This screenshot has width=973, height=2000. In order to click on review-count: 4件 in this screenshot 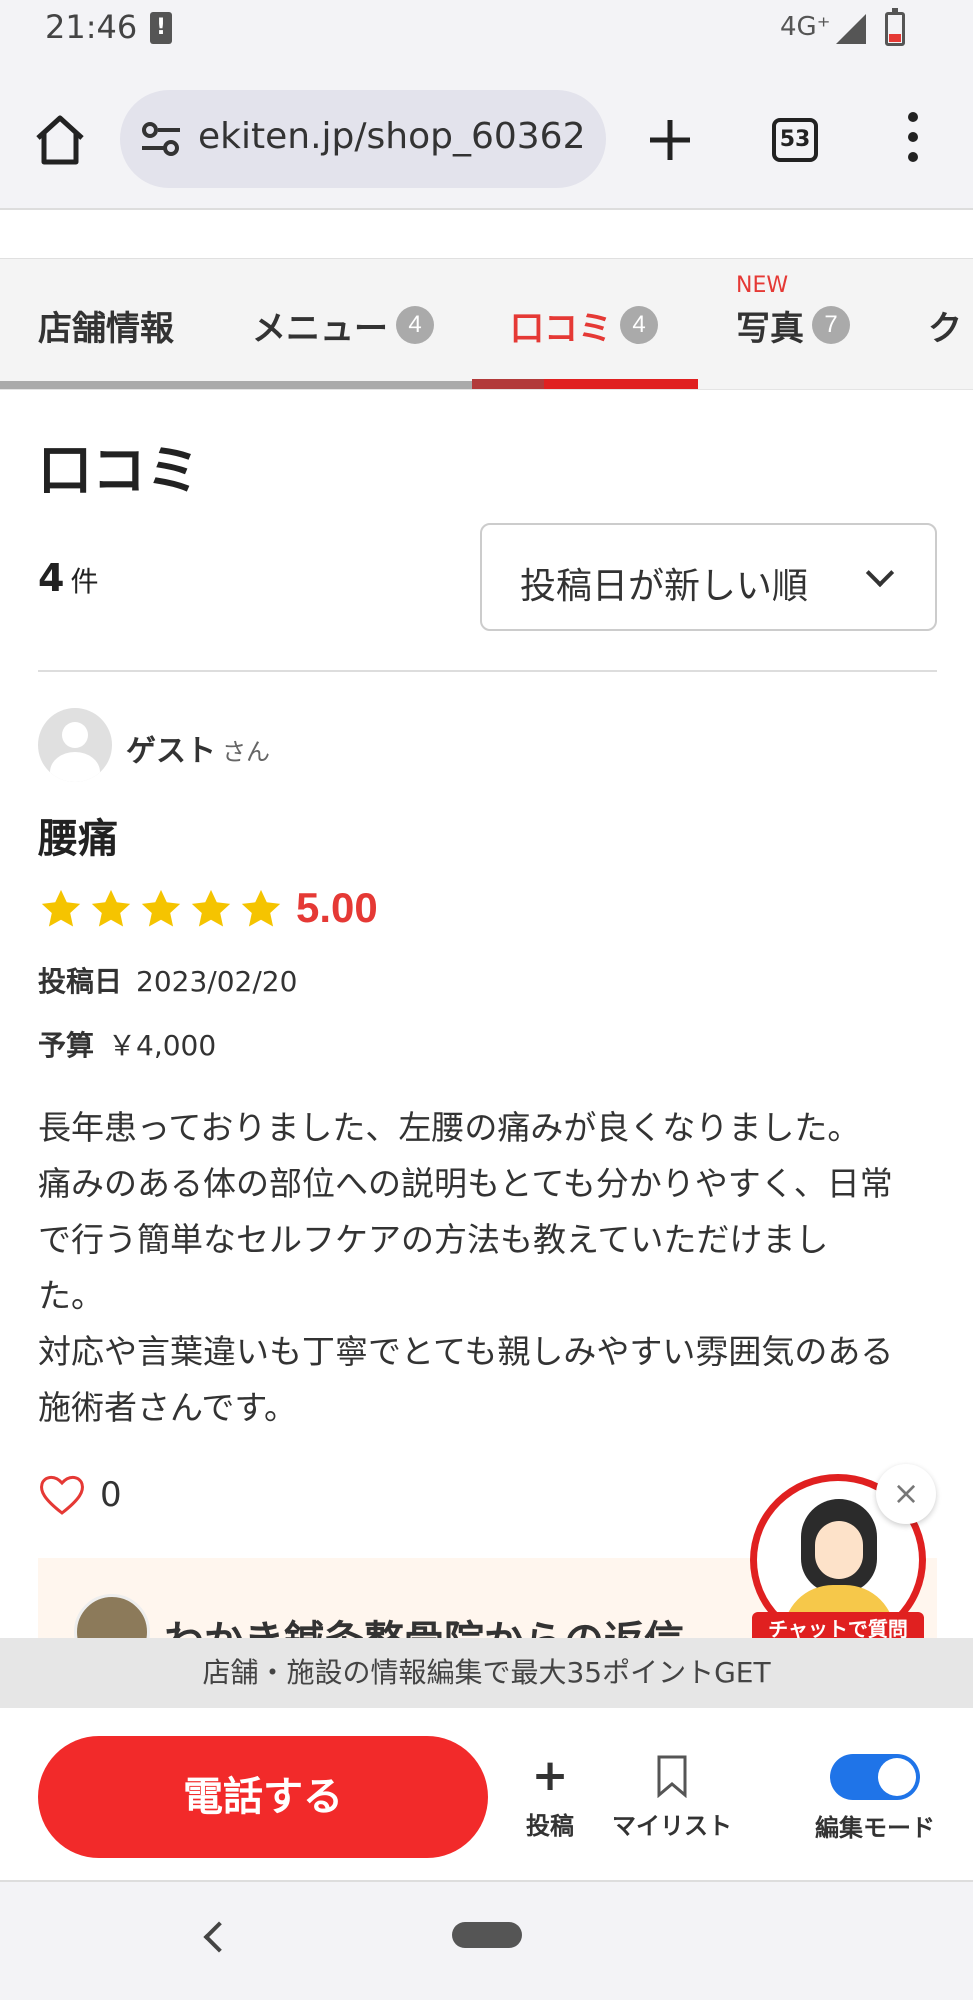, I will do `click(68, 578)`.